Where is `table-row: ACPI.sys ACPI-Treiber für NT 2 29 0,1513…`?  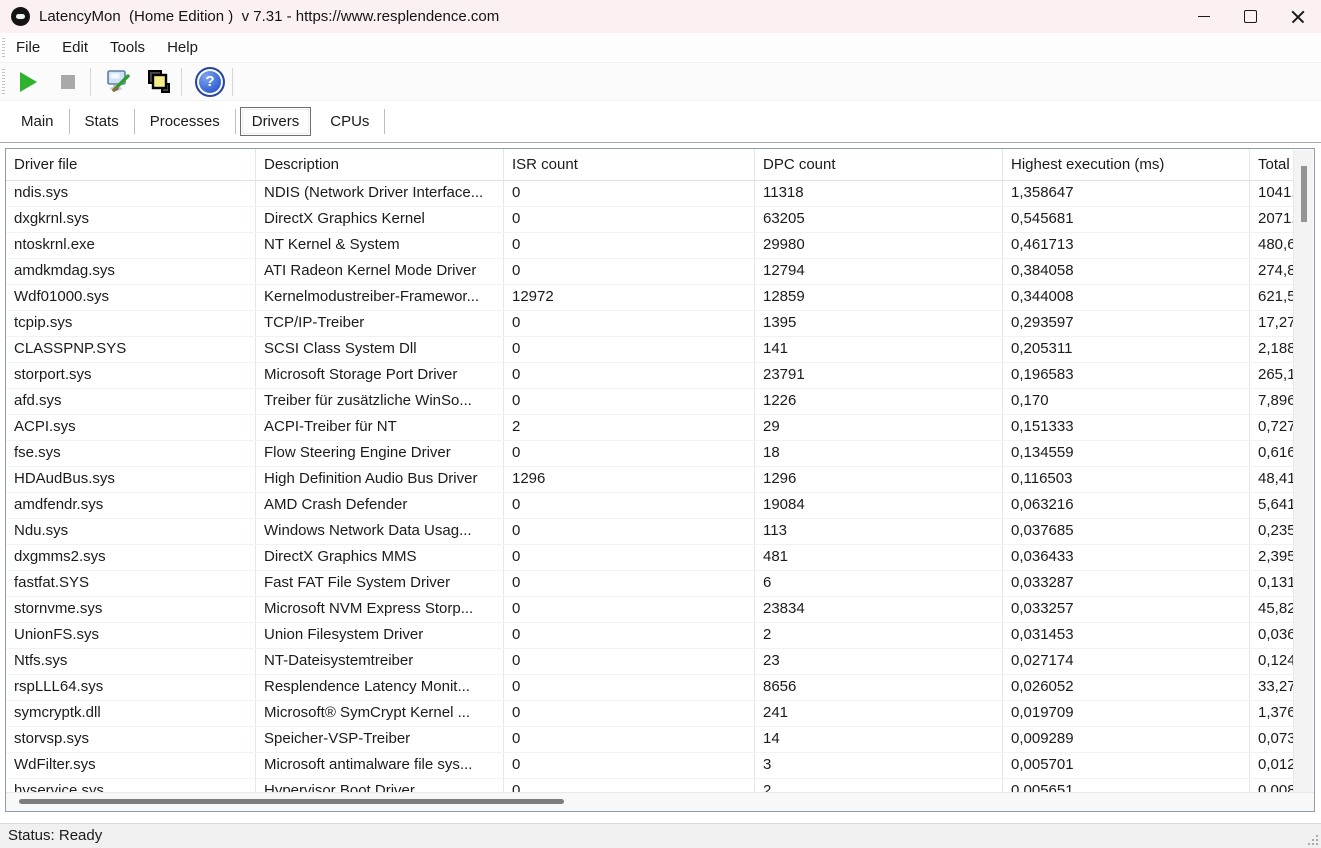
table-row: ACPI.sys ACPI-Treiber für NT 2 29 0,1513… is located at coordinates (650, 428).